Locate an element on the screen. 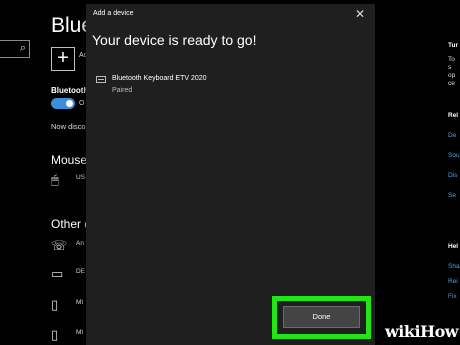 The width and height of the screenshot is (460, 345). dialog-title: Add a device is located at coordinates (113, 13).